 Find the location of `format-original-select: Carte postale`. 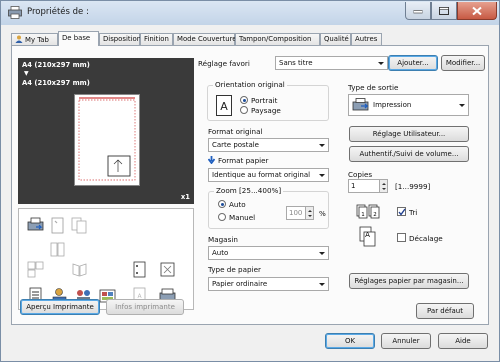

format-original-select: Carte postale is located at coordinates (268, 145).